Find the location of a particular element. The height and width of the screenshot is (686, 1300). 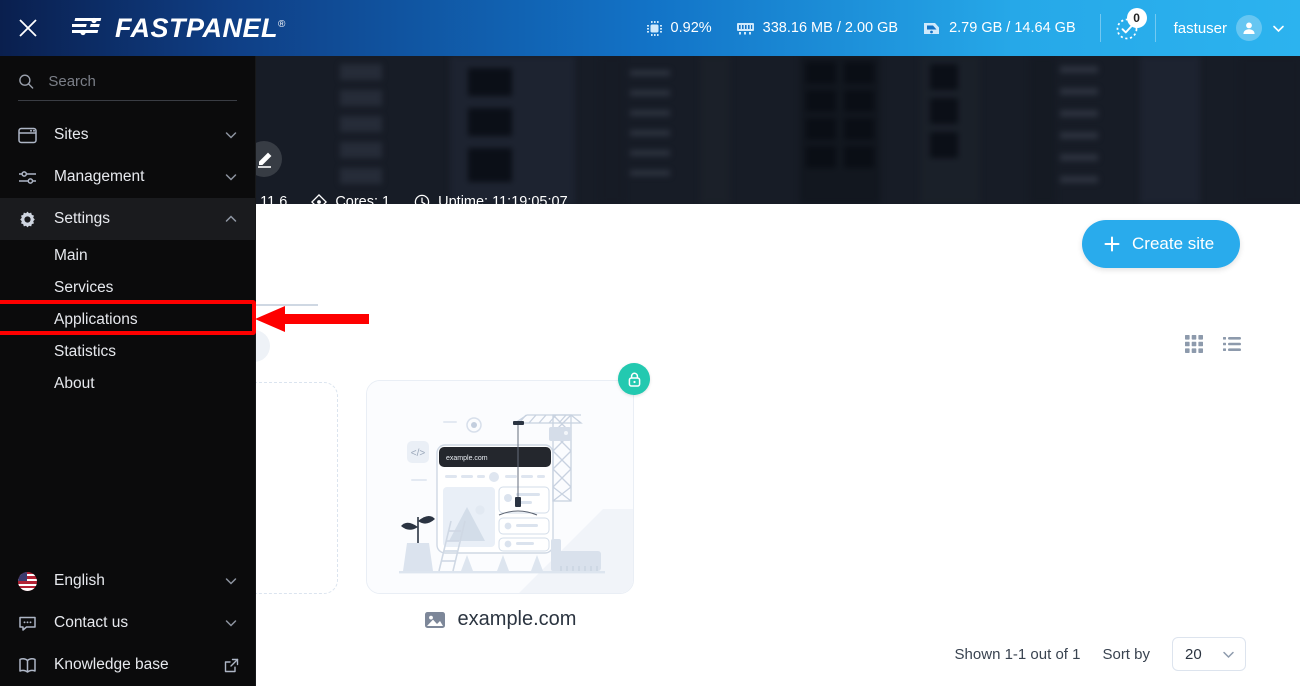

sidebar-item-label: English is located at coordinates (79, 580).